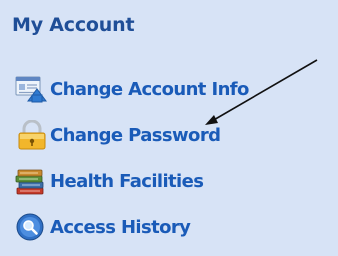  I want to click on account-info-icon, so click(32, 89).